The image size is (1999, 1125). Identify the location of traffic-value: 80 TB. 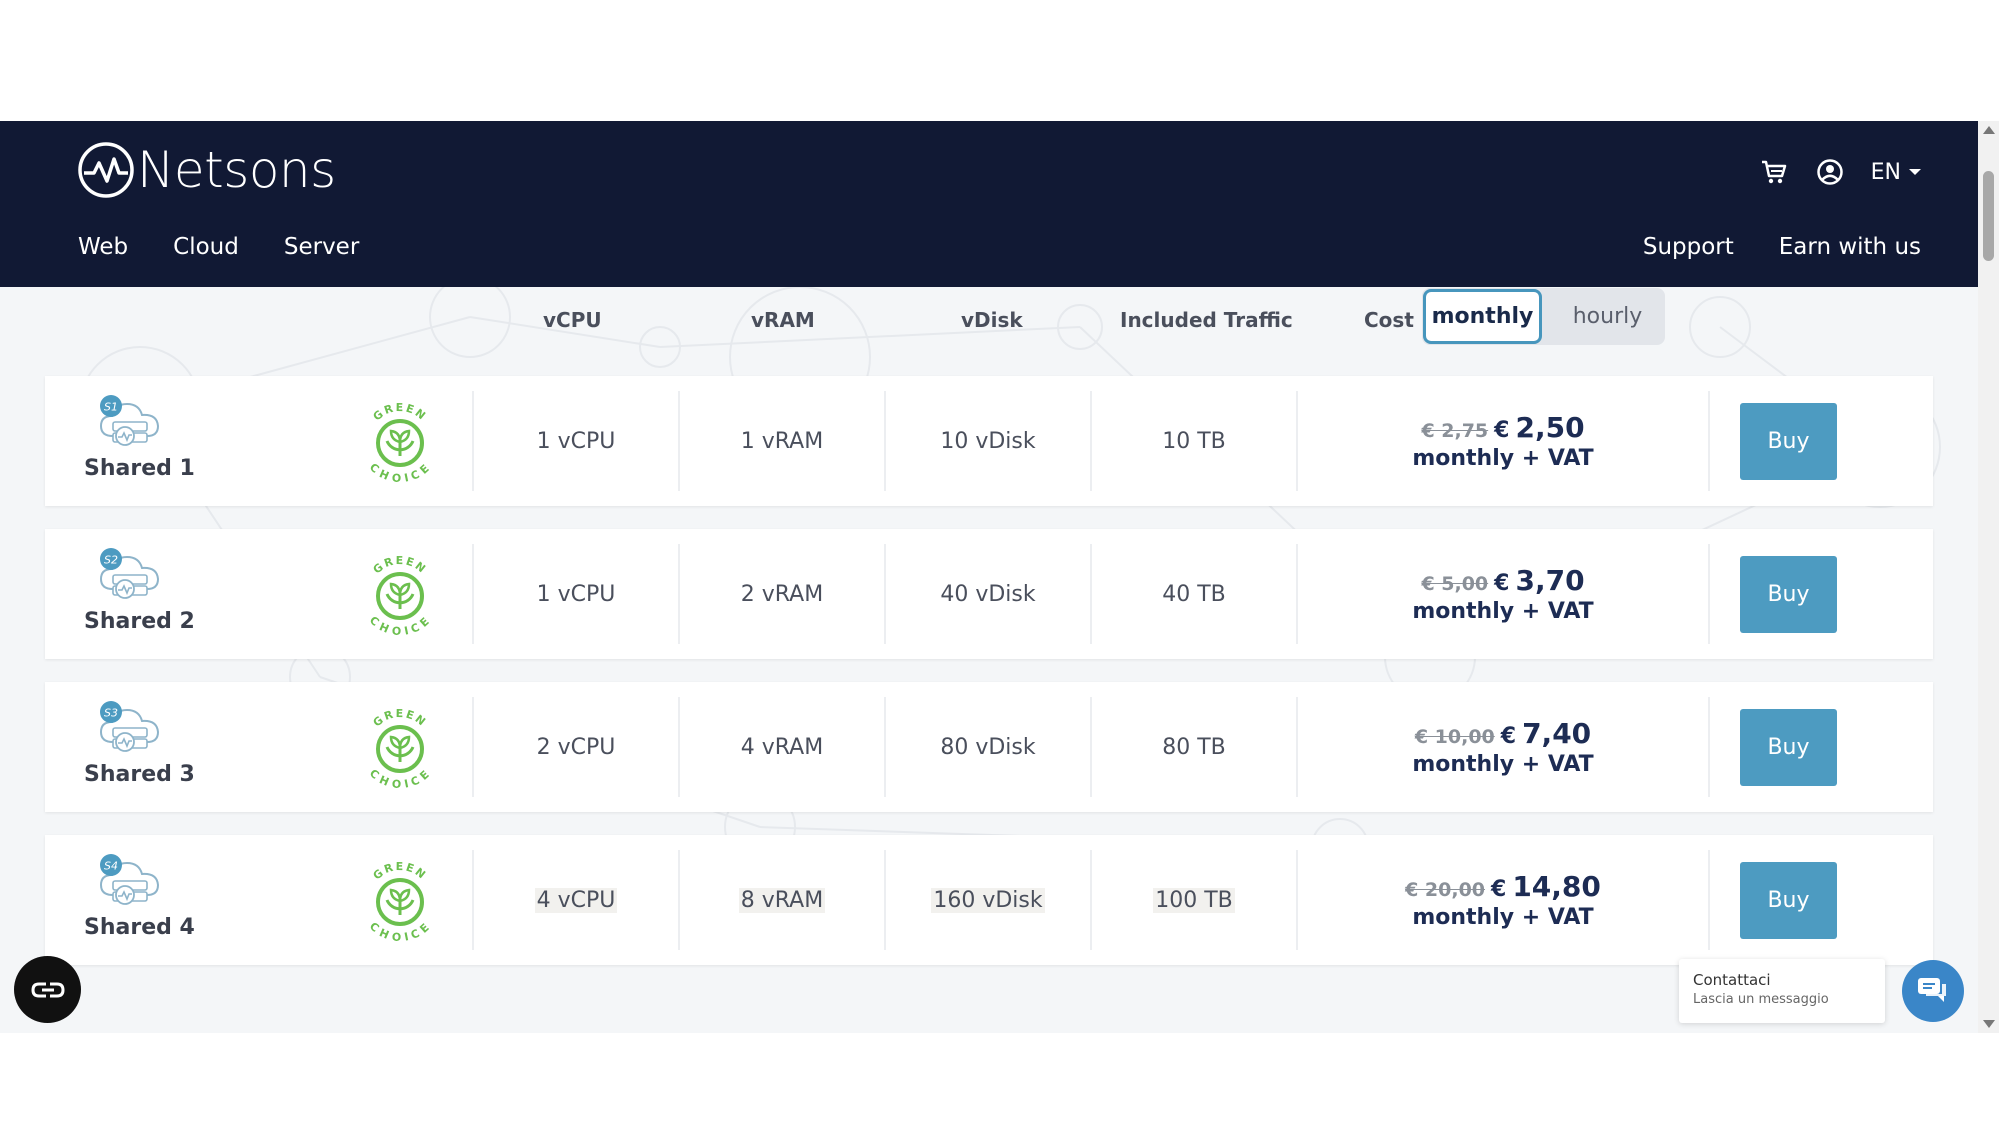
(1194, 747).